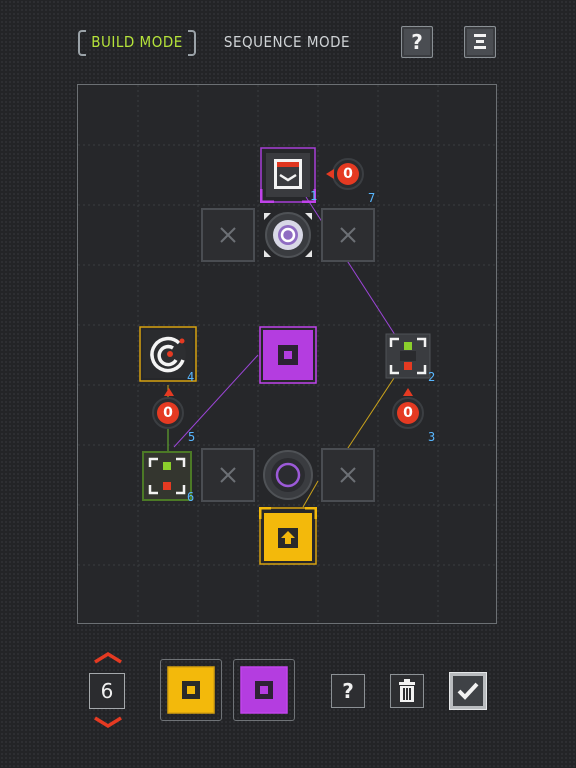 This screenshot has width=576, height=768. I want to click on node-index-6: 6, so click(191, 497).